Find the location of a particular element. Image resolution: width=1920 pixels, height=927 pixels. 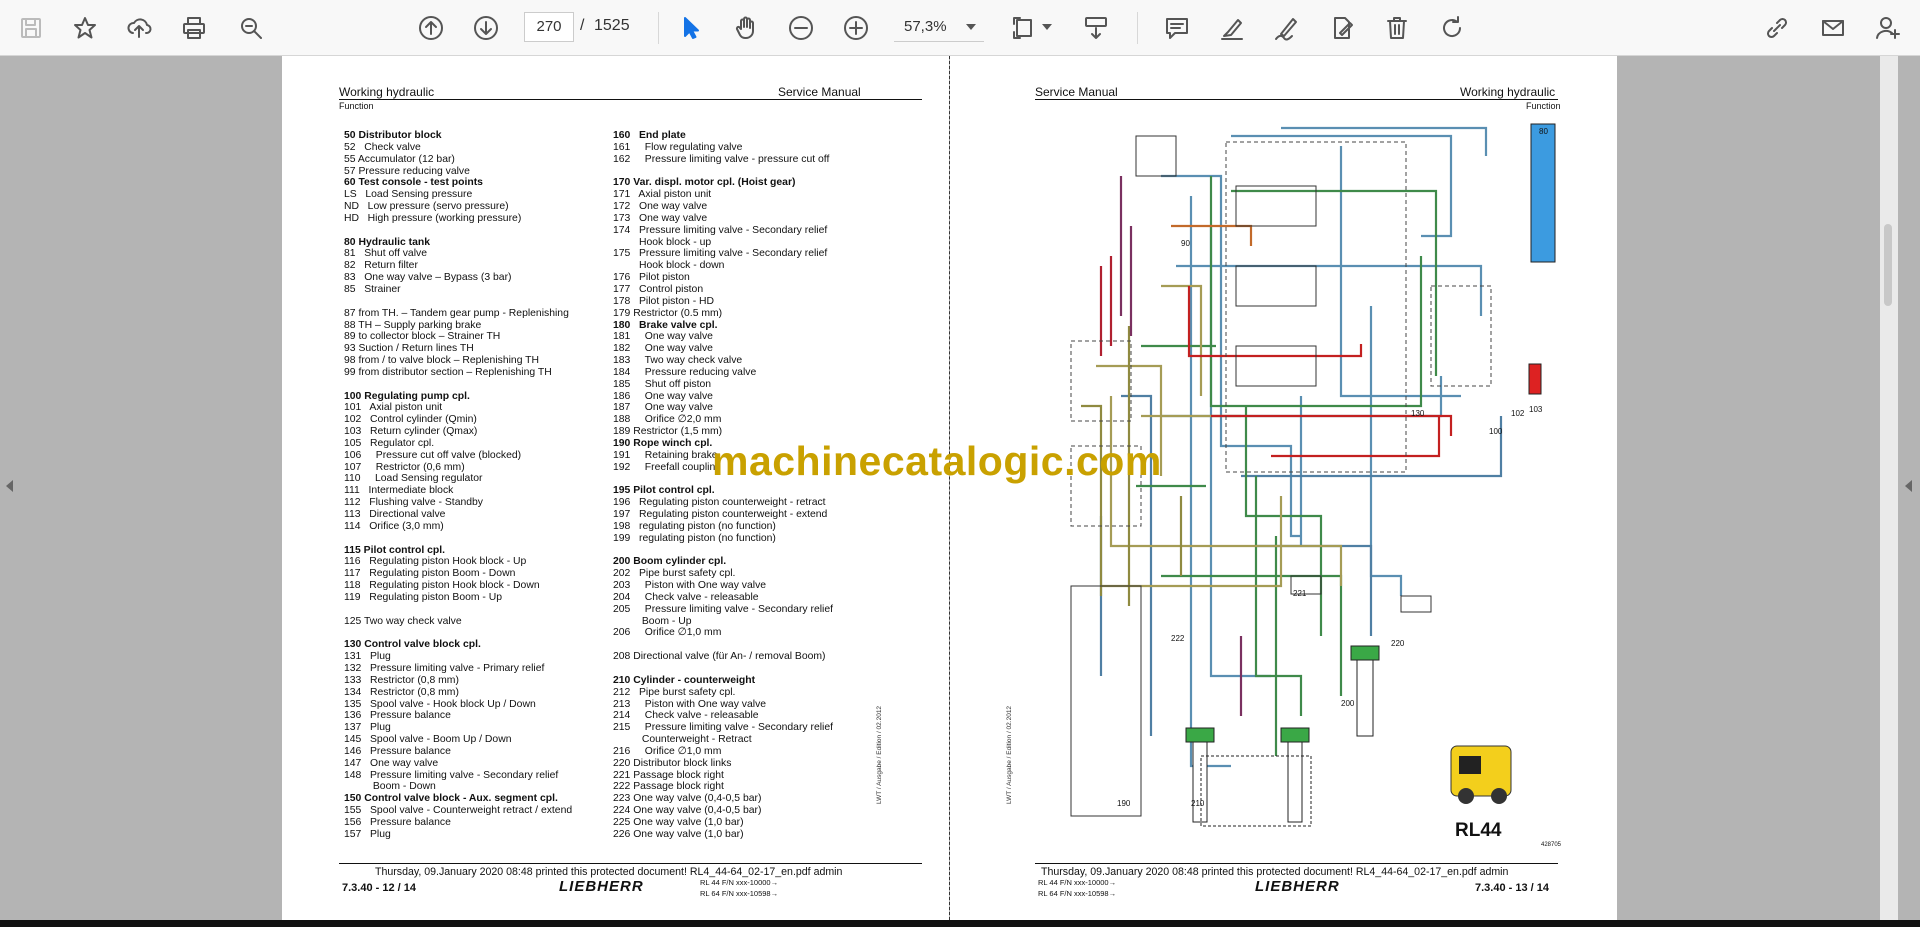

legend-entry: HD High pressure (working pressure) is located at coordinates (433, 218).